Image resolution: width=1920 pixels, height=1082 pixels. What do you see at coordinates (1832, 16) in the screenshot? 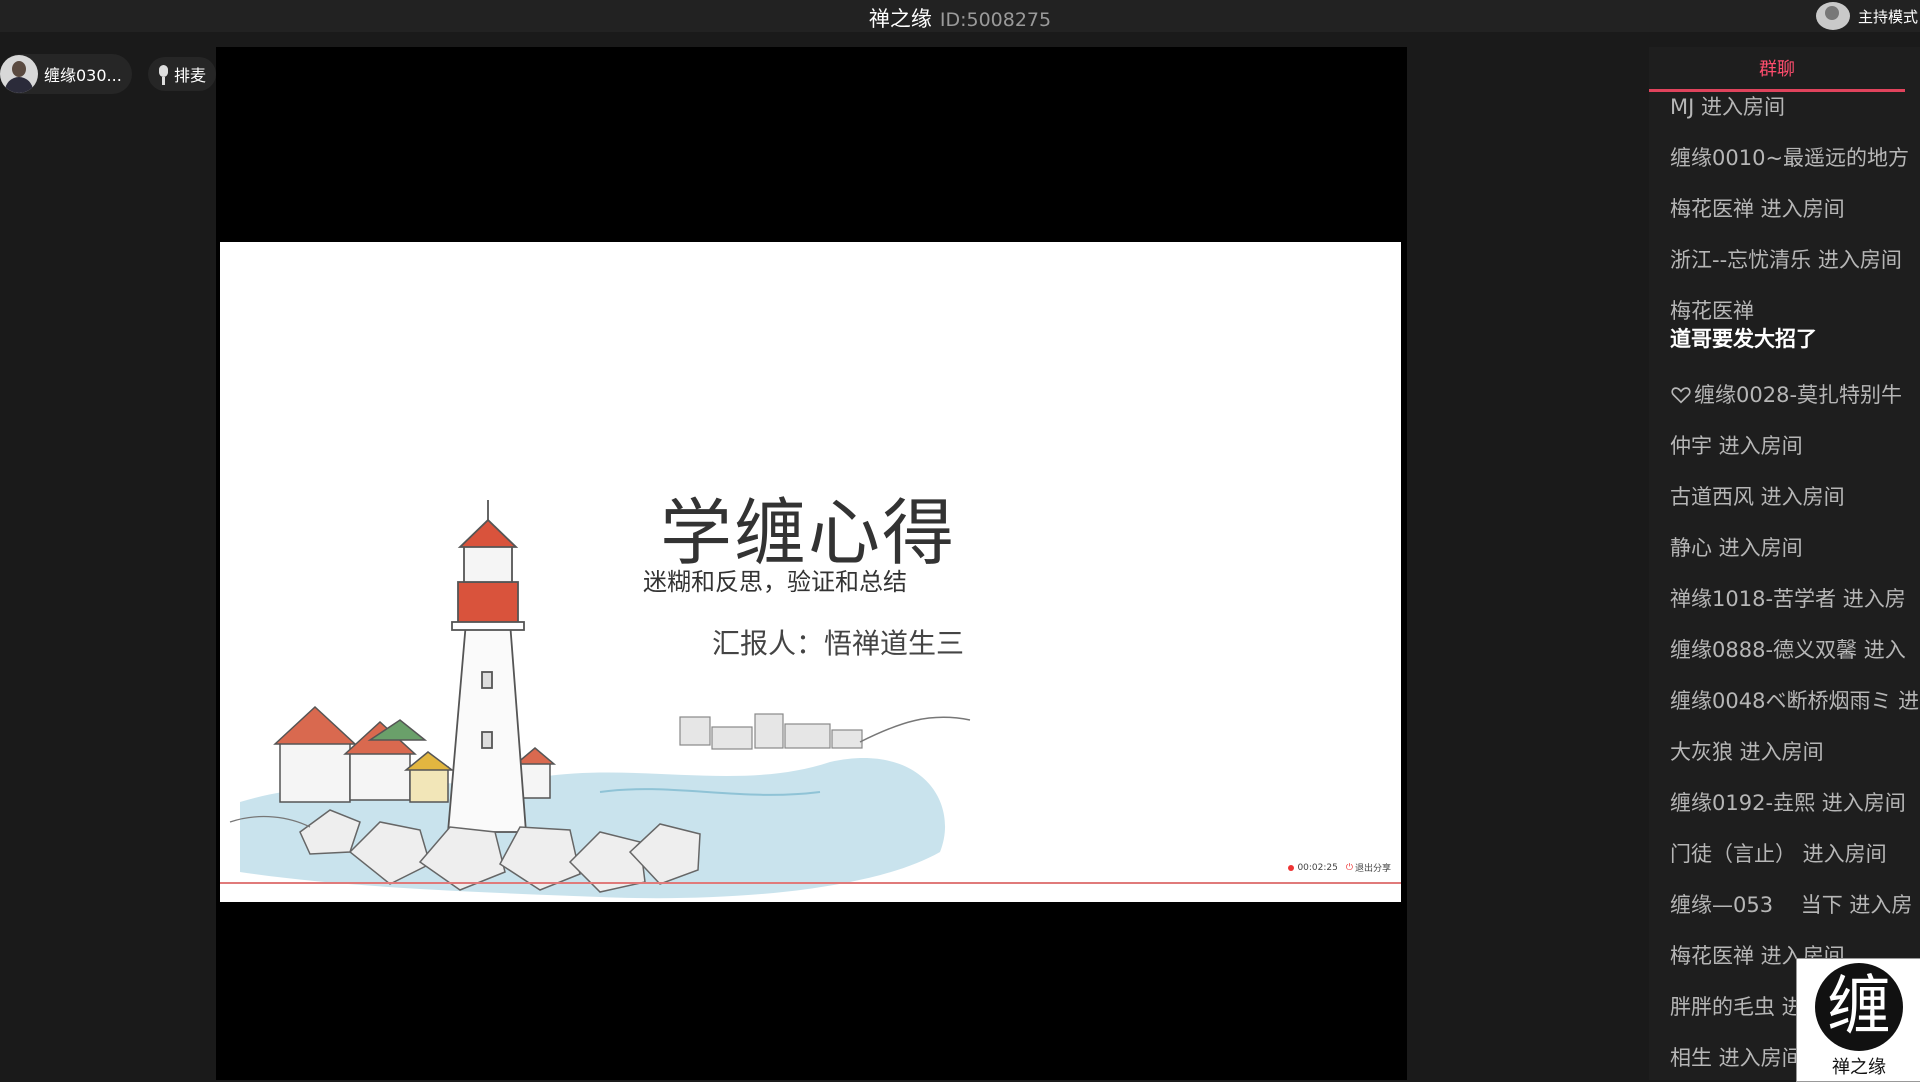
I see `host-avatar` at bounding box center [1832, 16].